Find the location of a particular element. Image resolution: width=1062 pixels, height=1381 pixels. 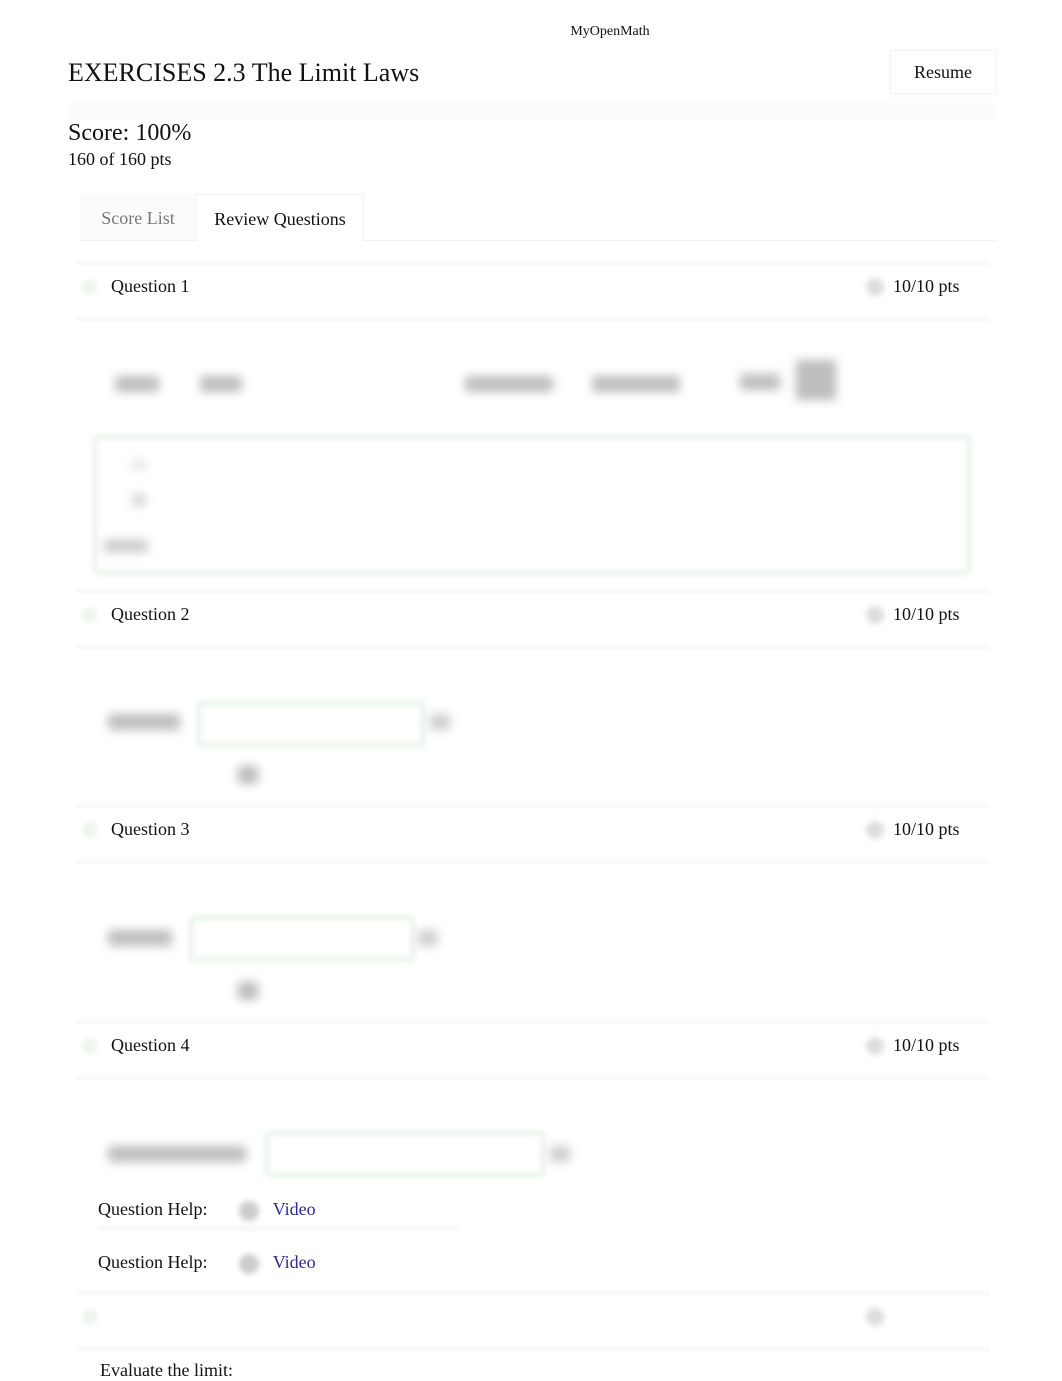

question-header: Question 3 10/10 pts is located at coordinates (533, 834).